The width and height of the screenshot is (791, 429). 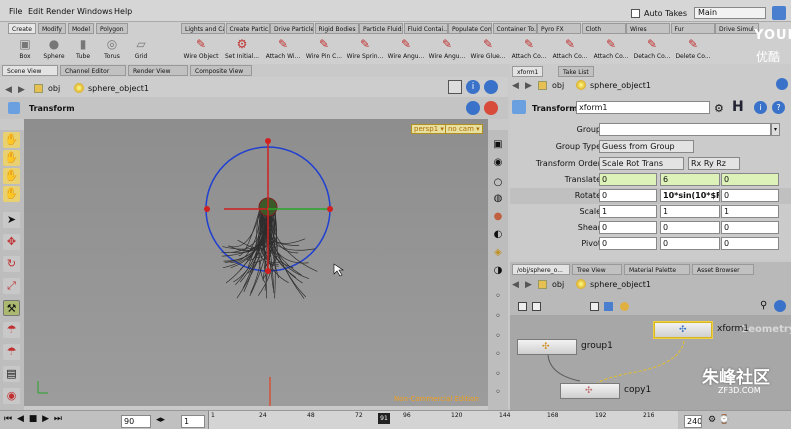 I want to click on select-object-icon: ✋, so click(x=11, y=158).